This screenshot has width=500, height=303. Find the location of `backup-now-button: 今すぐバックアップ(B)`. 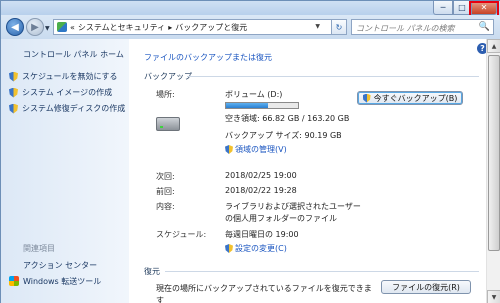

backup-now-button: 今すぐバックアップ(B) is located at coordinates (410, 98).